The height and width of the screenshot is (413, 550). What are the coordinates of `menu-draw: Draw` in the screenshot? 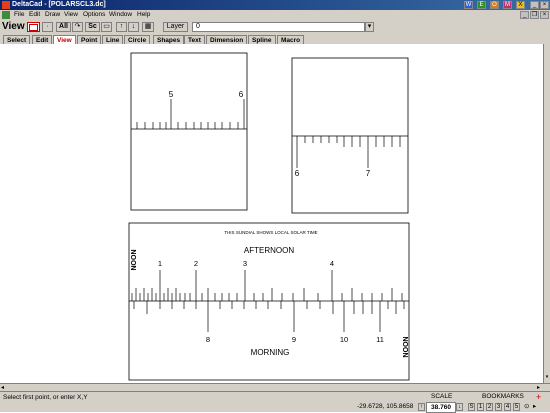 It's located at (52, 15).